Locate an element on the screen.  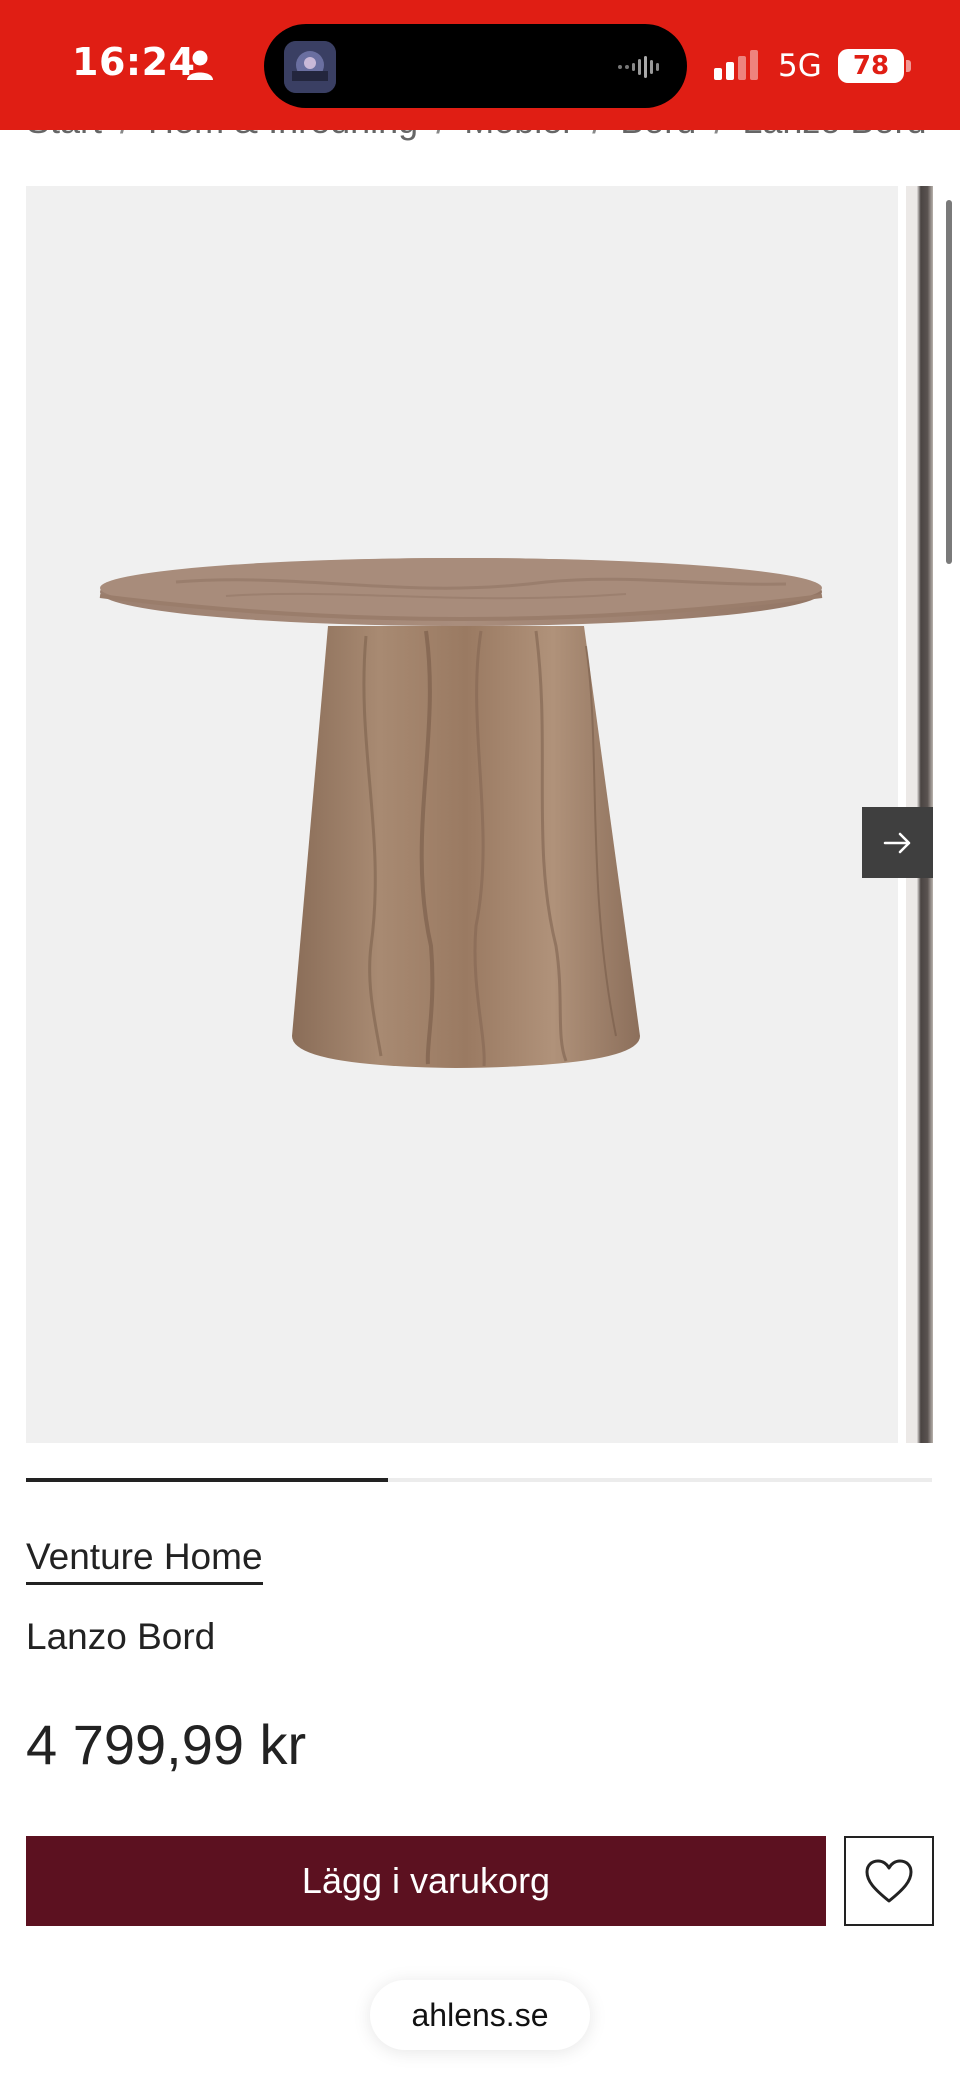
network-type: 5G is located at coordinates (800, 66).